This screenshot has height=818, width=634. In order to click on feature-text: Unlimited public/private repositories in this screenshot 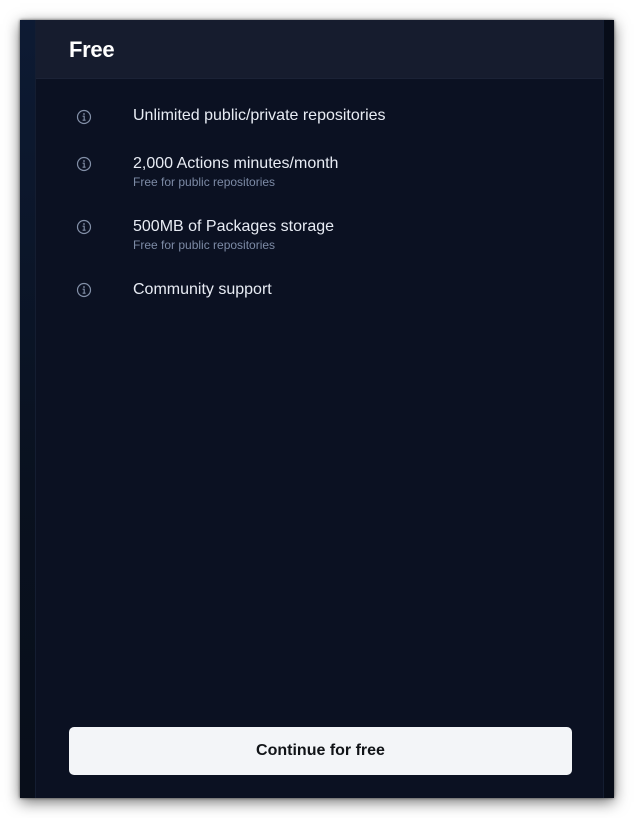, I will do `click(259, 116)`.